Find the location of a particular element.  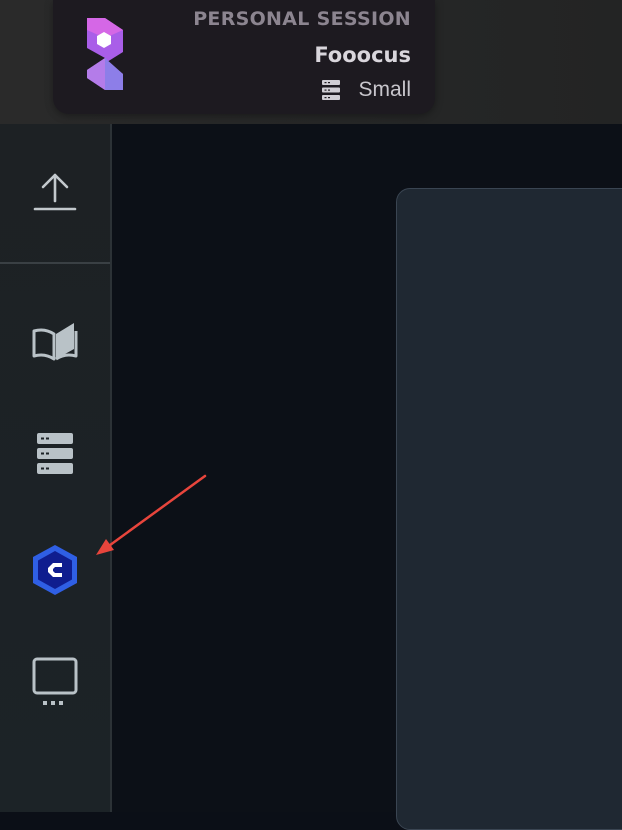

server-button is located at coordinates (55, 454).